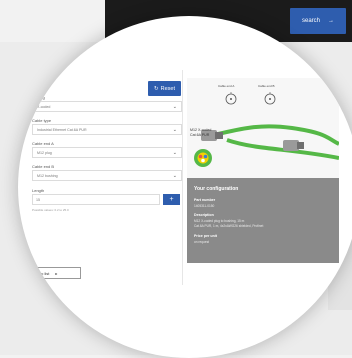 Image resolution: width=352 pixels, height=358 pixels. I want to click on description-line1: M12 X-coded plug to bushing, 15 m, so click(219, 221).